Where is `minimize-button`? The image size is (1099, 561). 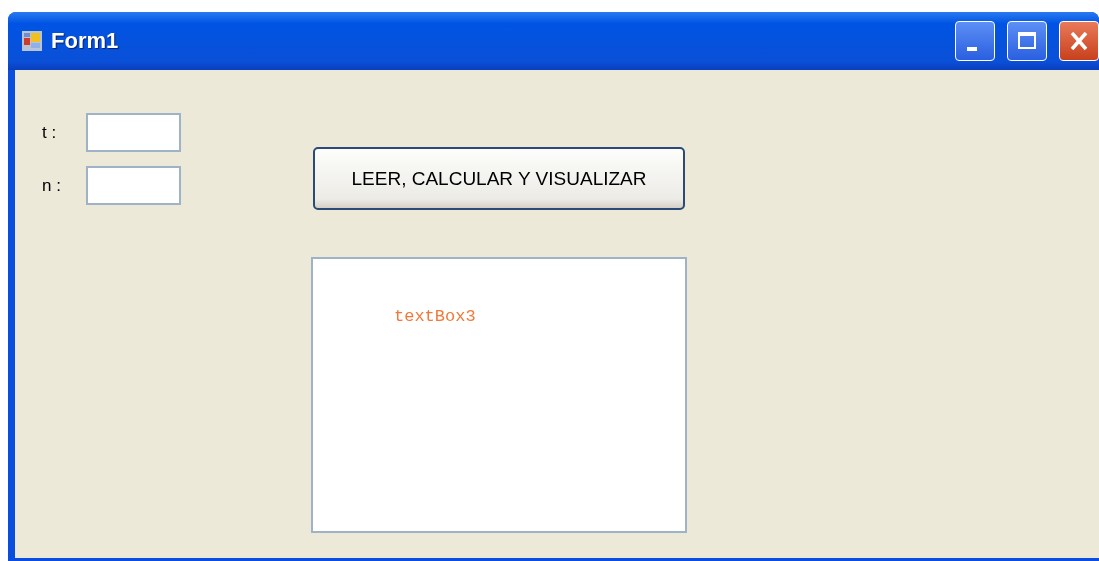
minimize-button is located at coordinates (975, 41).